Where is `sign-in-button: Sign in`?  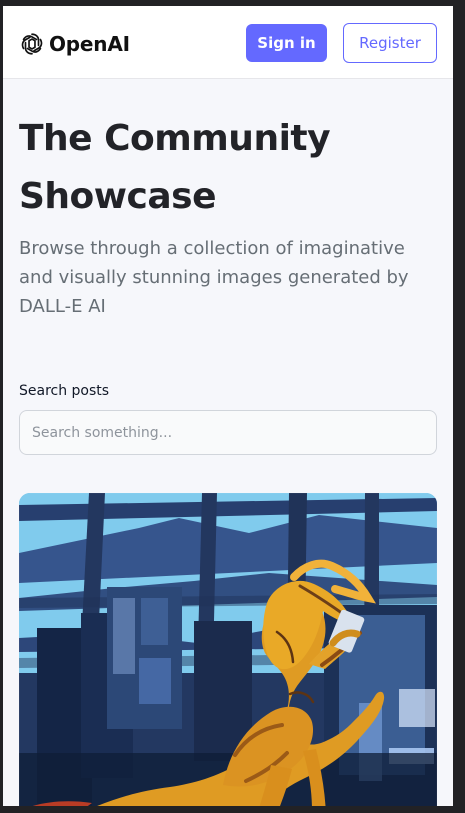
sign-in-button: Sign in is located at coordinates (286, 43).